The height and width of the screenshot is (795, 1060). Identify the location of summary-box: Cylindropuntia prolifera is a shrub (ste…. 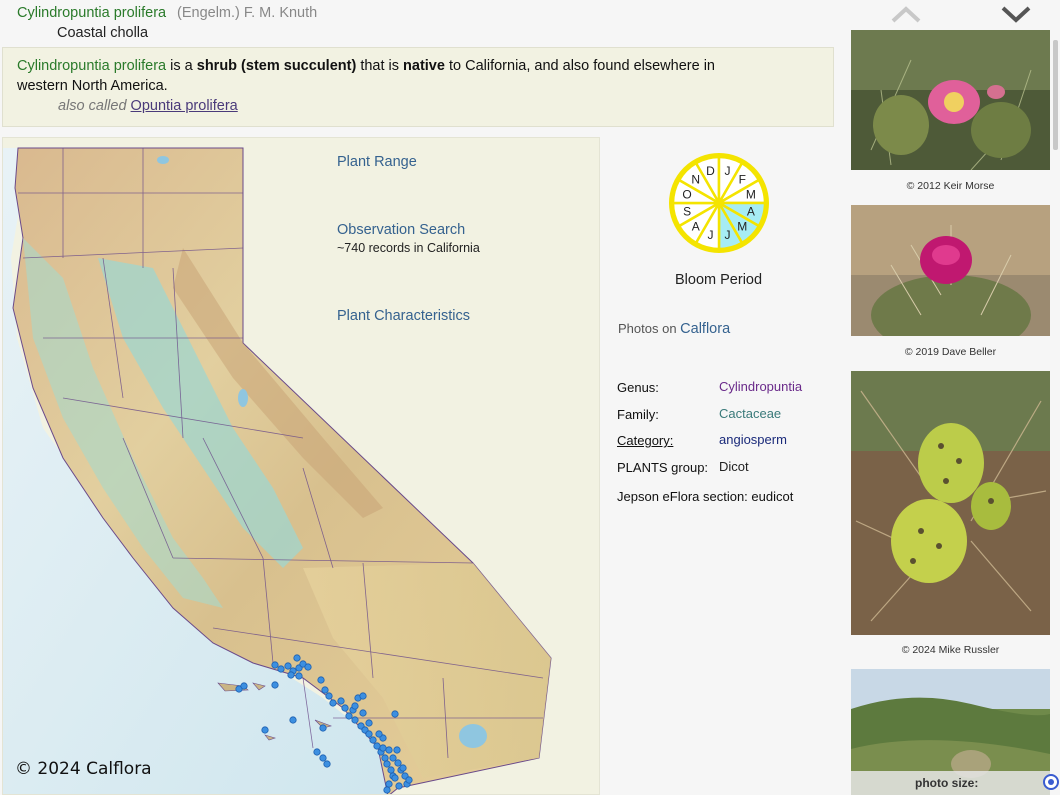
(418, 87).